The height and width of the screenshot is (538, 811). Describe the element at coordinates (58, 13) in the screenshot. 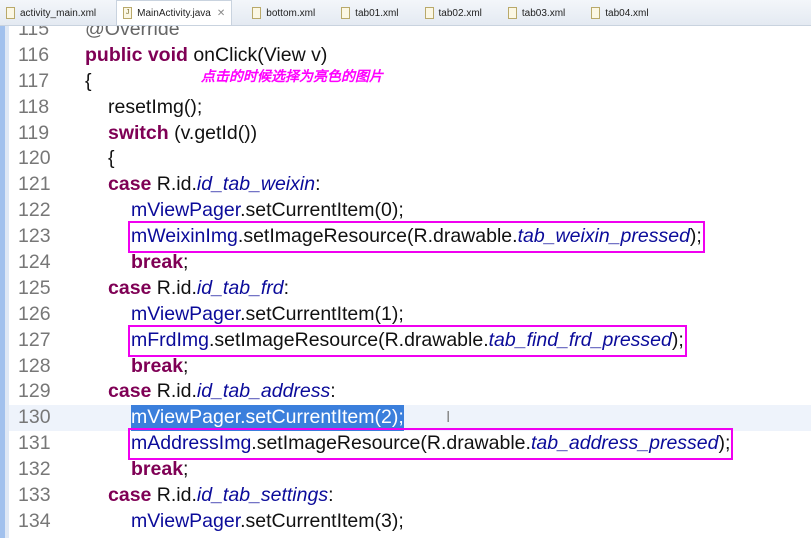

I see `tab-label: activity_main.xml` at that location.